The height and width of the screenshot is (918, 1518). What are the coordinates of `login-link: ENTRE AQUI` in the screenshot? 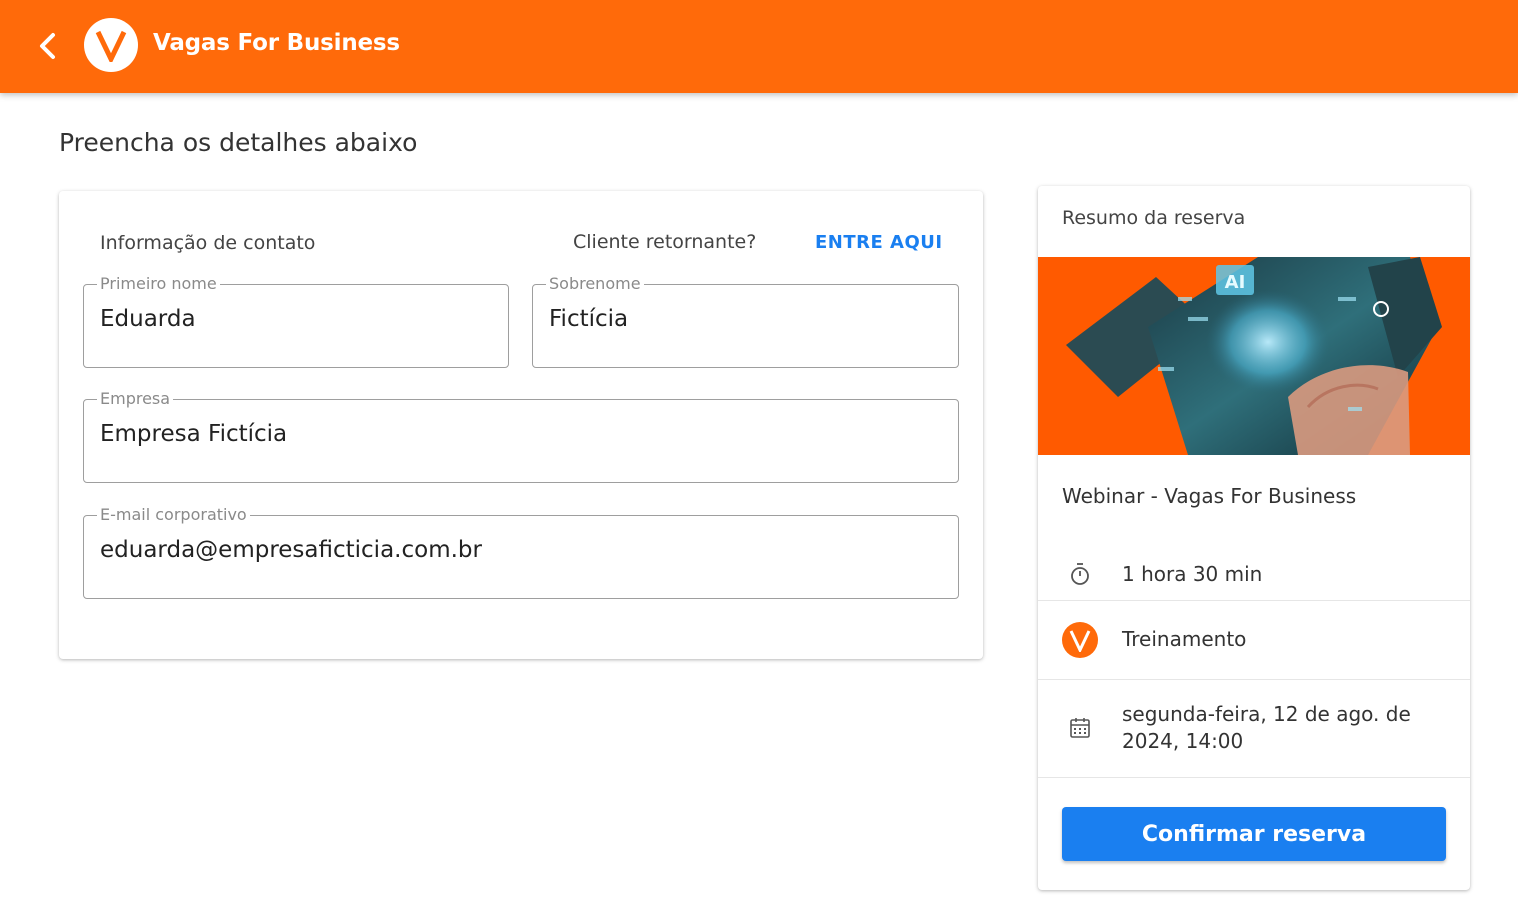 It's located at (879, 242).